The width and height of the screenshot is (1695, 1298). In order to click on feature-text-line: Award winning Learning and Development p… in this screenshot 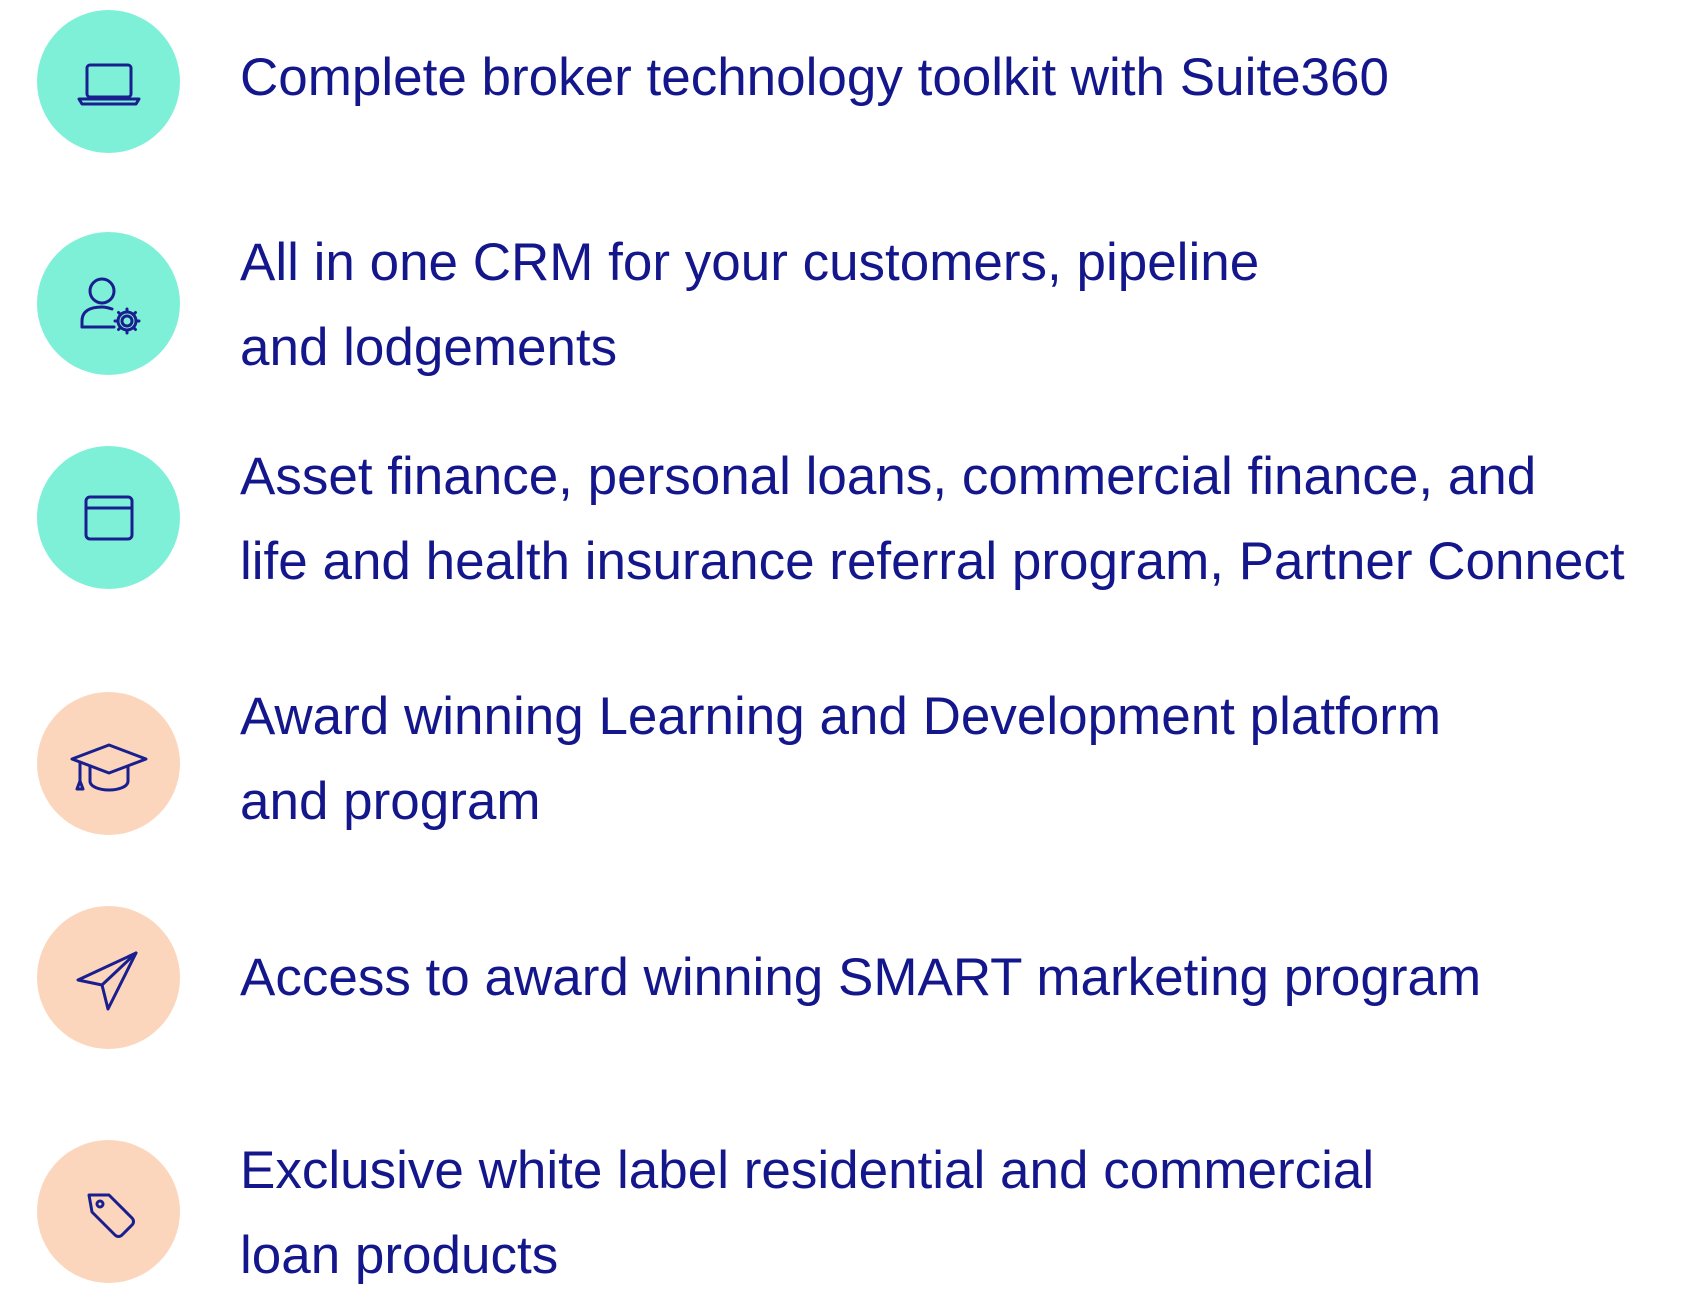, I will do `click(841, 716)`.